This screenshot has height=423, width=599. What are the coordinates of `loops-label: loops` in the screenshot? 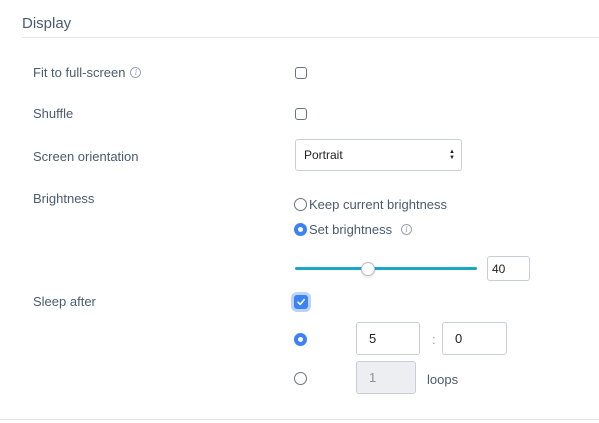 It's located at (443, 379).